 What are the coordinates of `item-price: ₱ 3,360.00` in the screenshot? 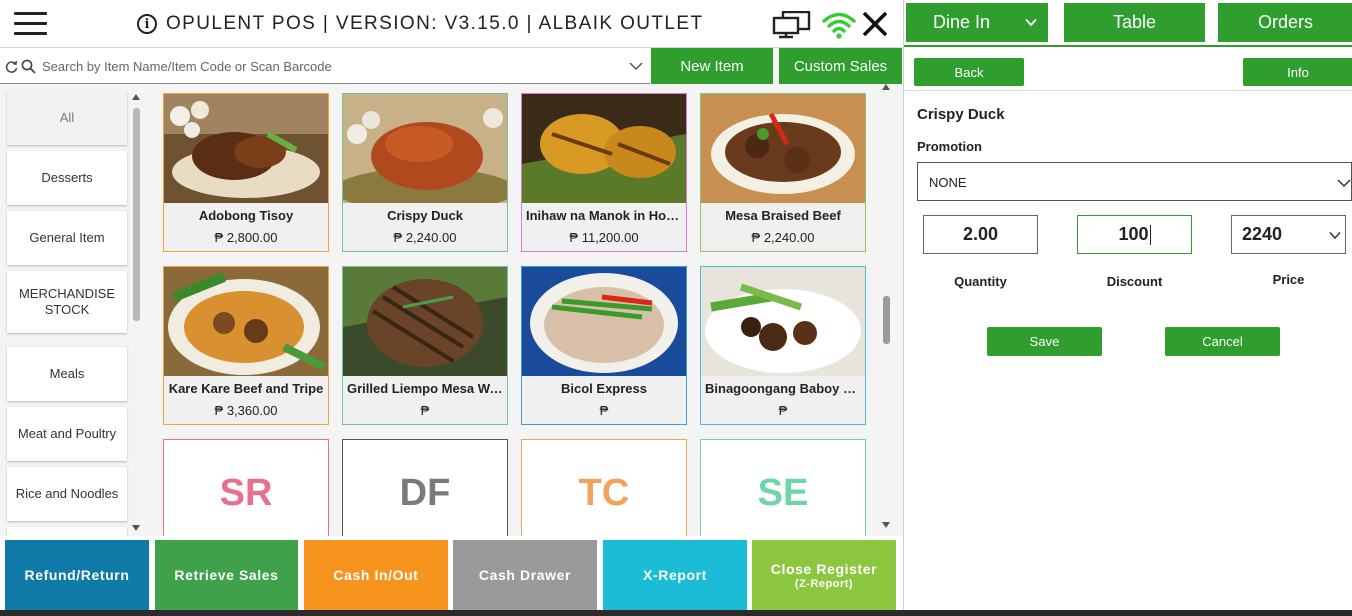 It's located at (246, 410).